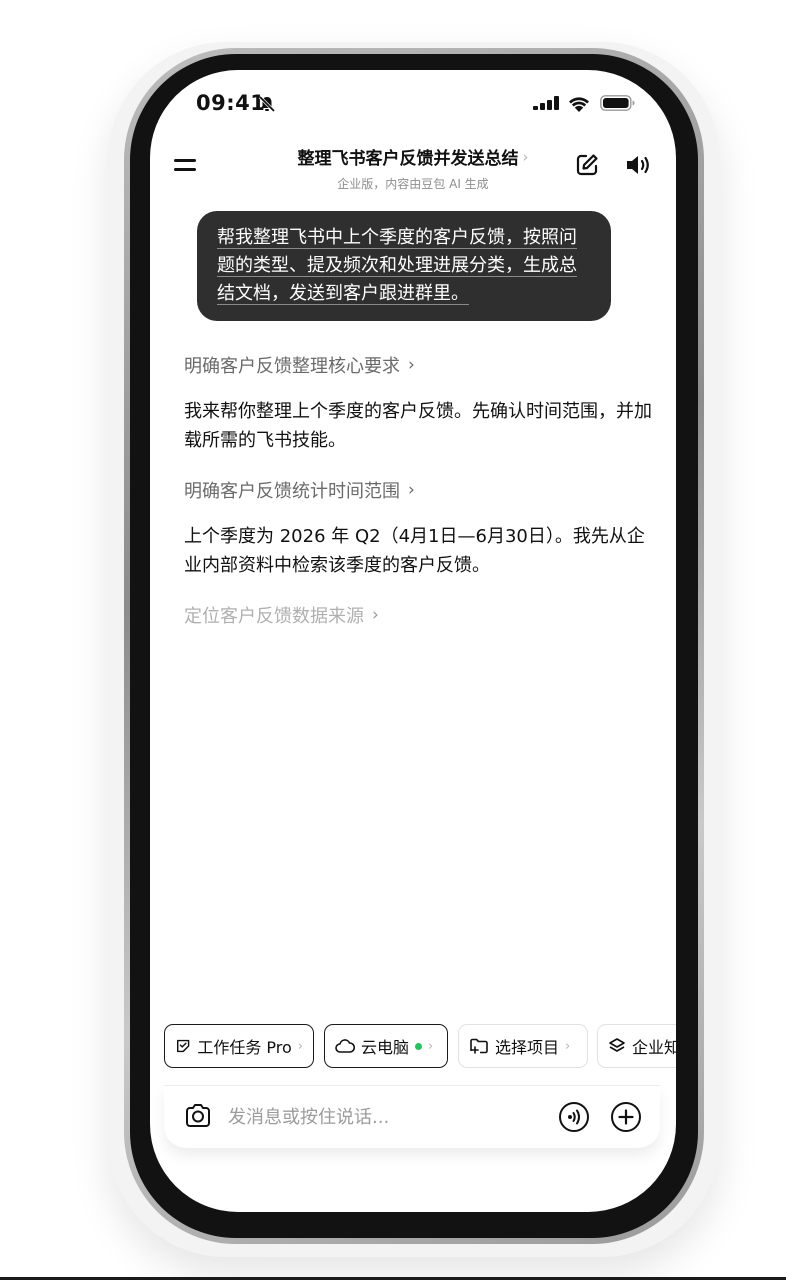 The image size is (786, 1280). I want to click on layers-icon, so click(617, 1045).